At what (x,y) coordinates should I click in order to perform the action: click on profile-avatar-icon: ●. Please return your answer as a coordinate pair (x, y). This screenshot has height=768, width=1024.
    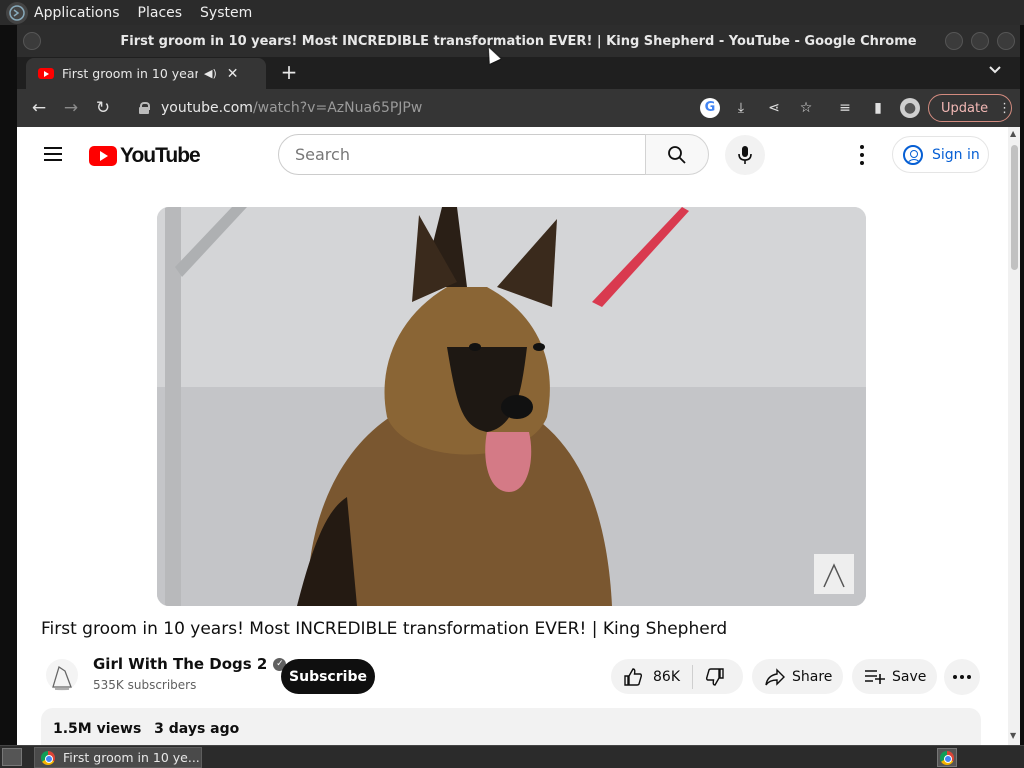
    Looking at the image, I should click on (910, 108).